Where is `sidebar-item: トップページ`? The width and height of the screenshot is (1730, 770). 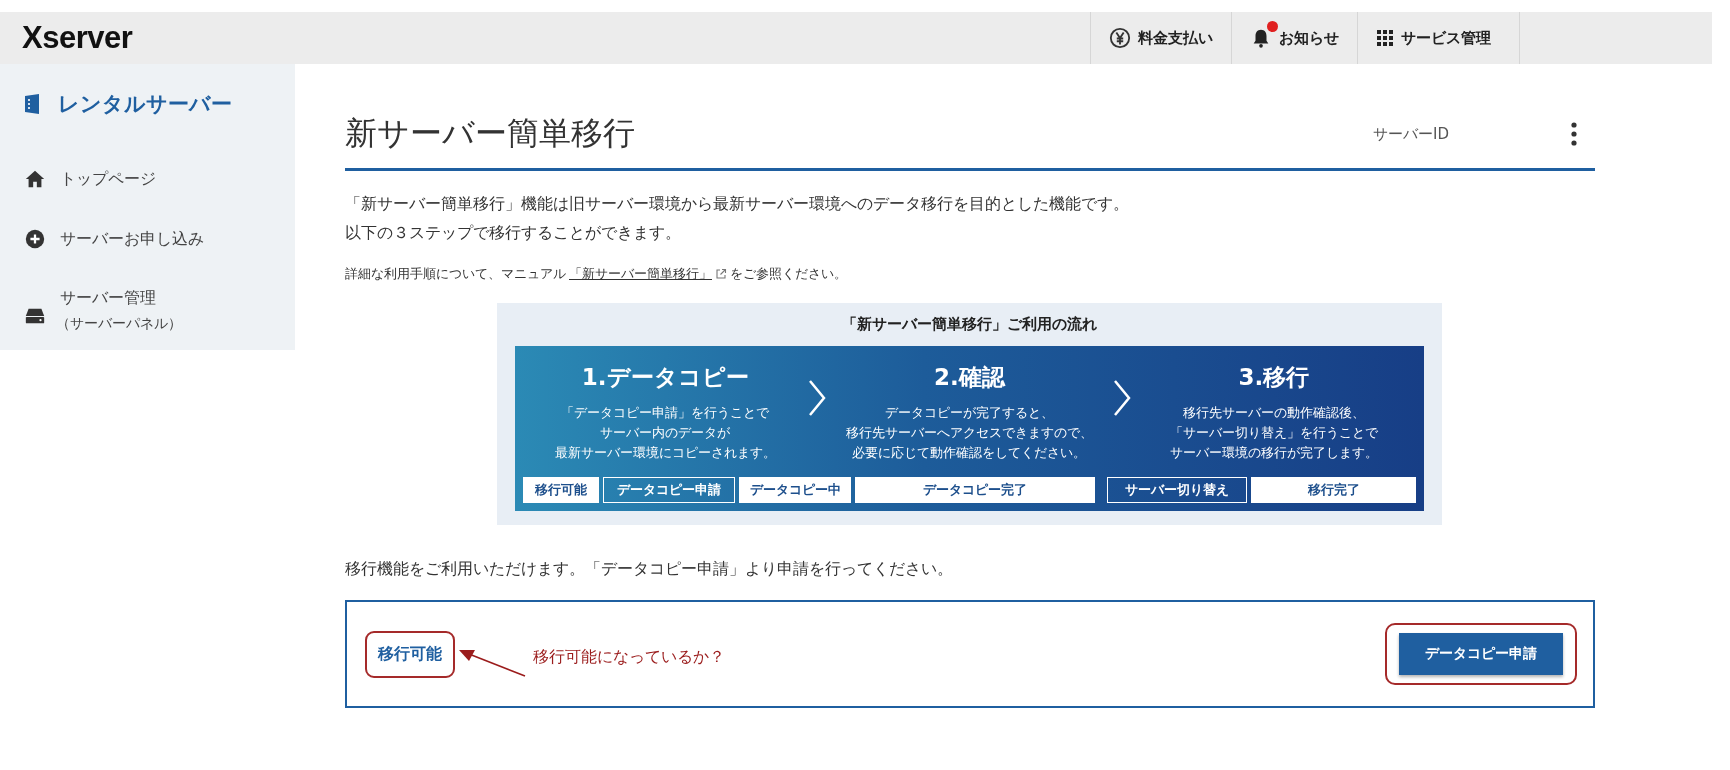 sidebar-item: トップページ is located at coordinates (90, 179).